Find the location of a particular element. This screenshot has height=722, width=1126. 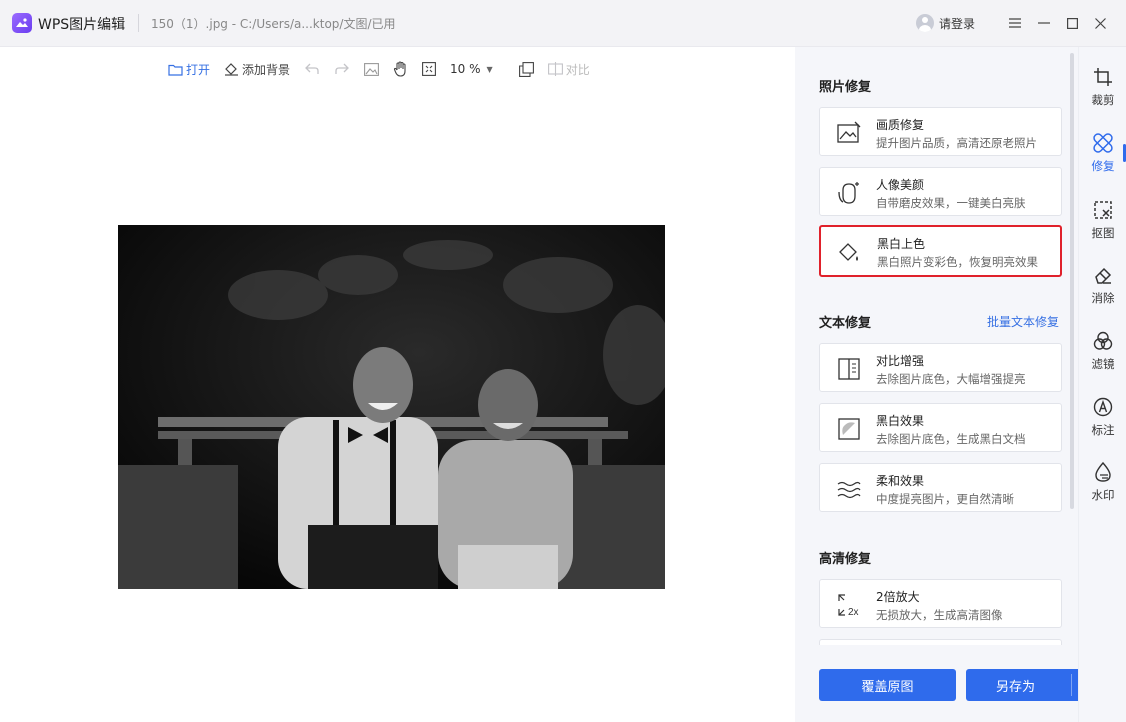

repair-icon is located at coordinates (1103, 143).